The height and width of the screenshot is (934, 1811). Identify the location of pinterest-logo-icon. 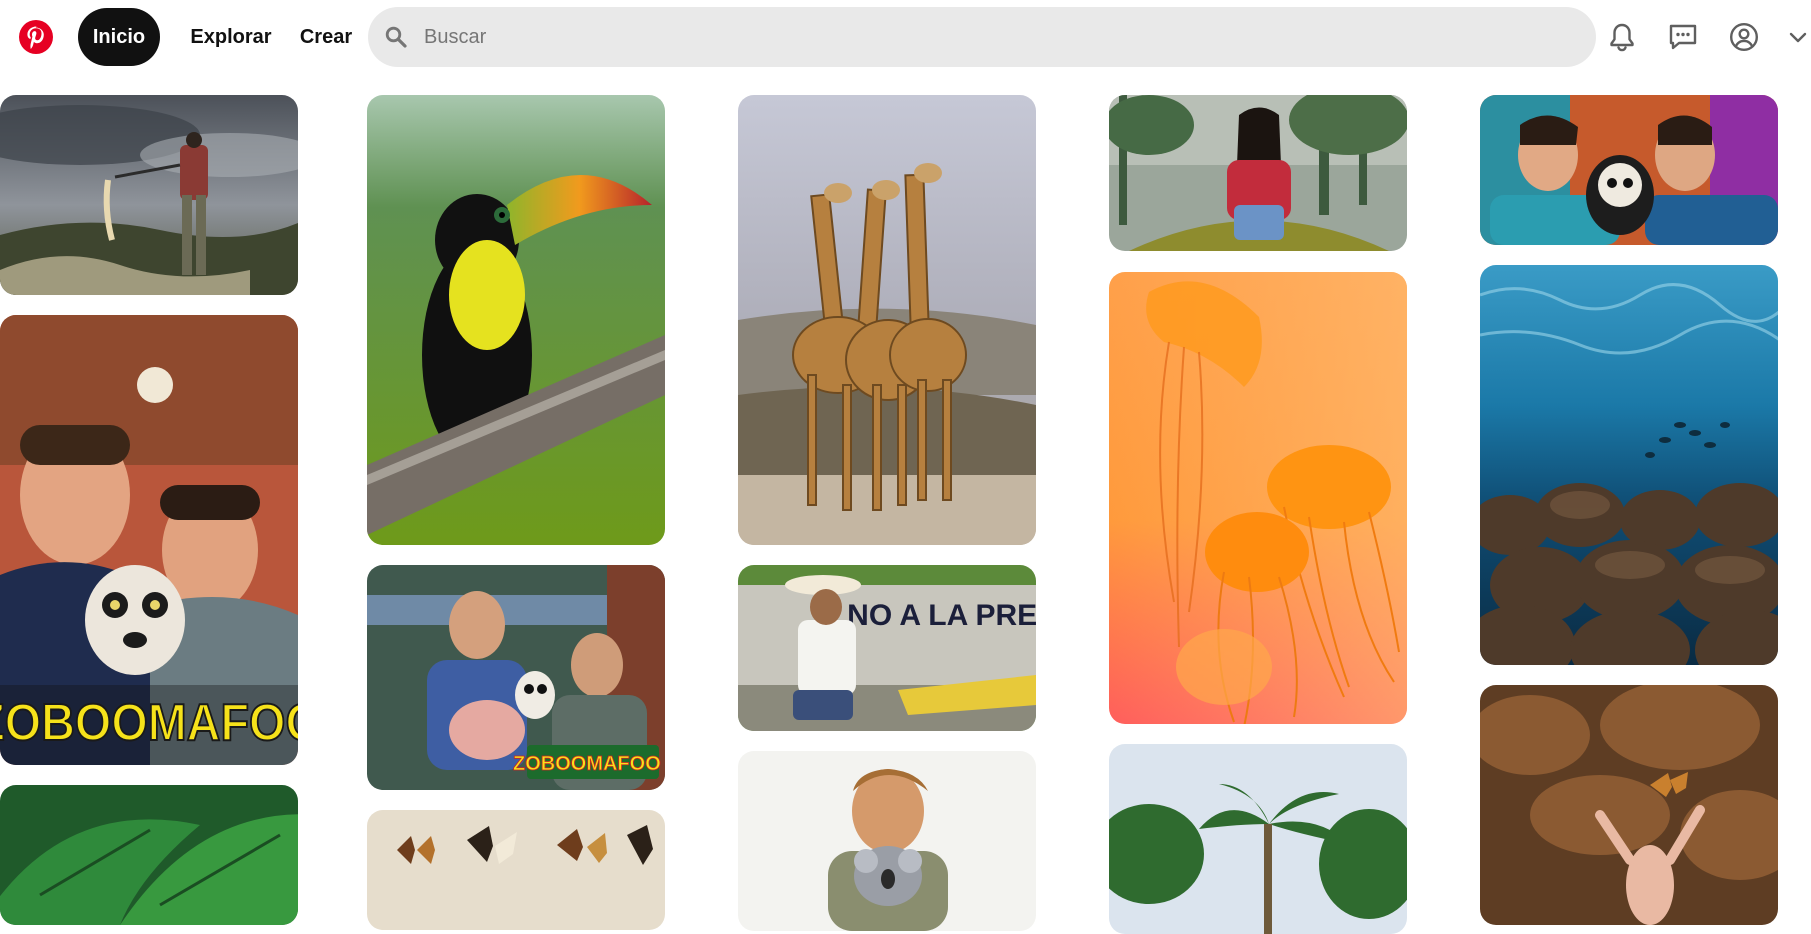
(36, 37).